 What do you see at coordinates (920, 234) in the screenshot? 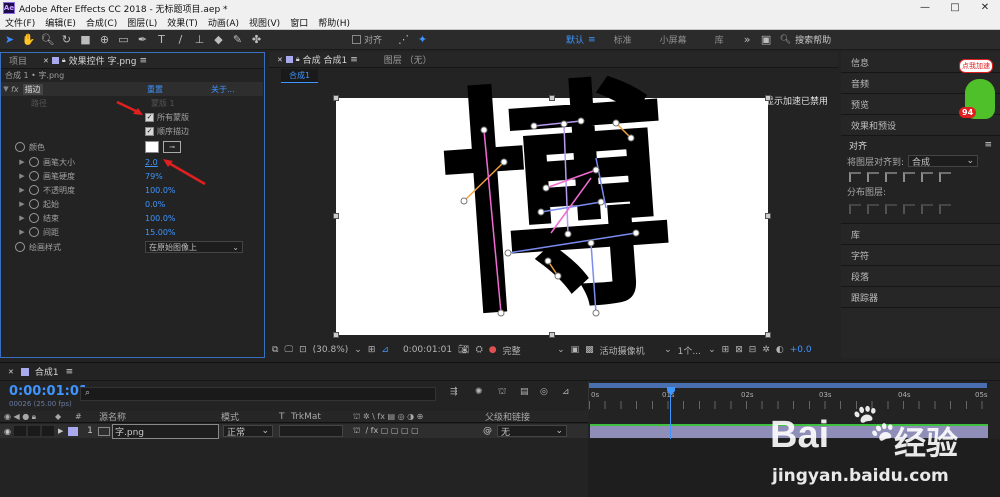
I see `panel-library: 库` at bounding box center [920, 234].